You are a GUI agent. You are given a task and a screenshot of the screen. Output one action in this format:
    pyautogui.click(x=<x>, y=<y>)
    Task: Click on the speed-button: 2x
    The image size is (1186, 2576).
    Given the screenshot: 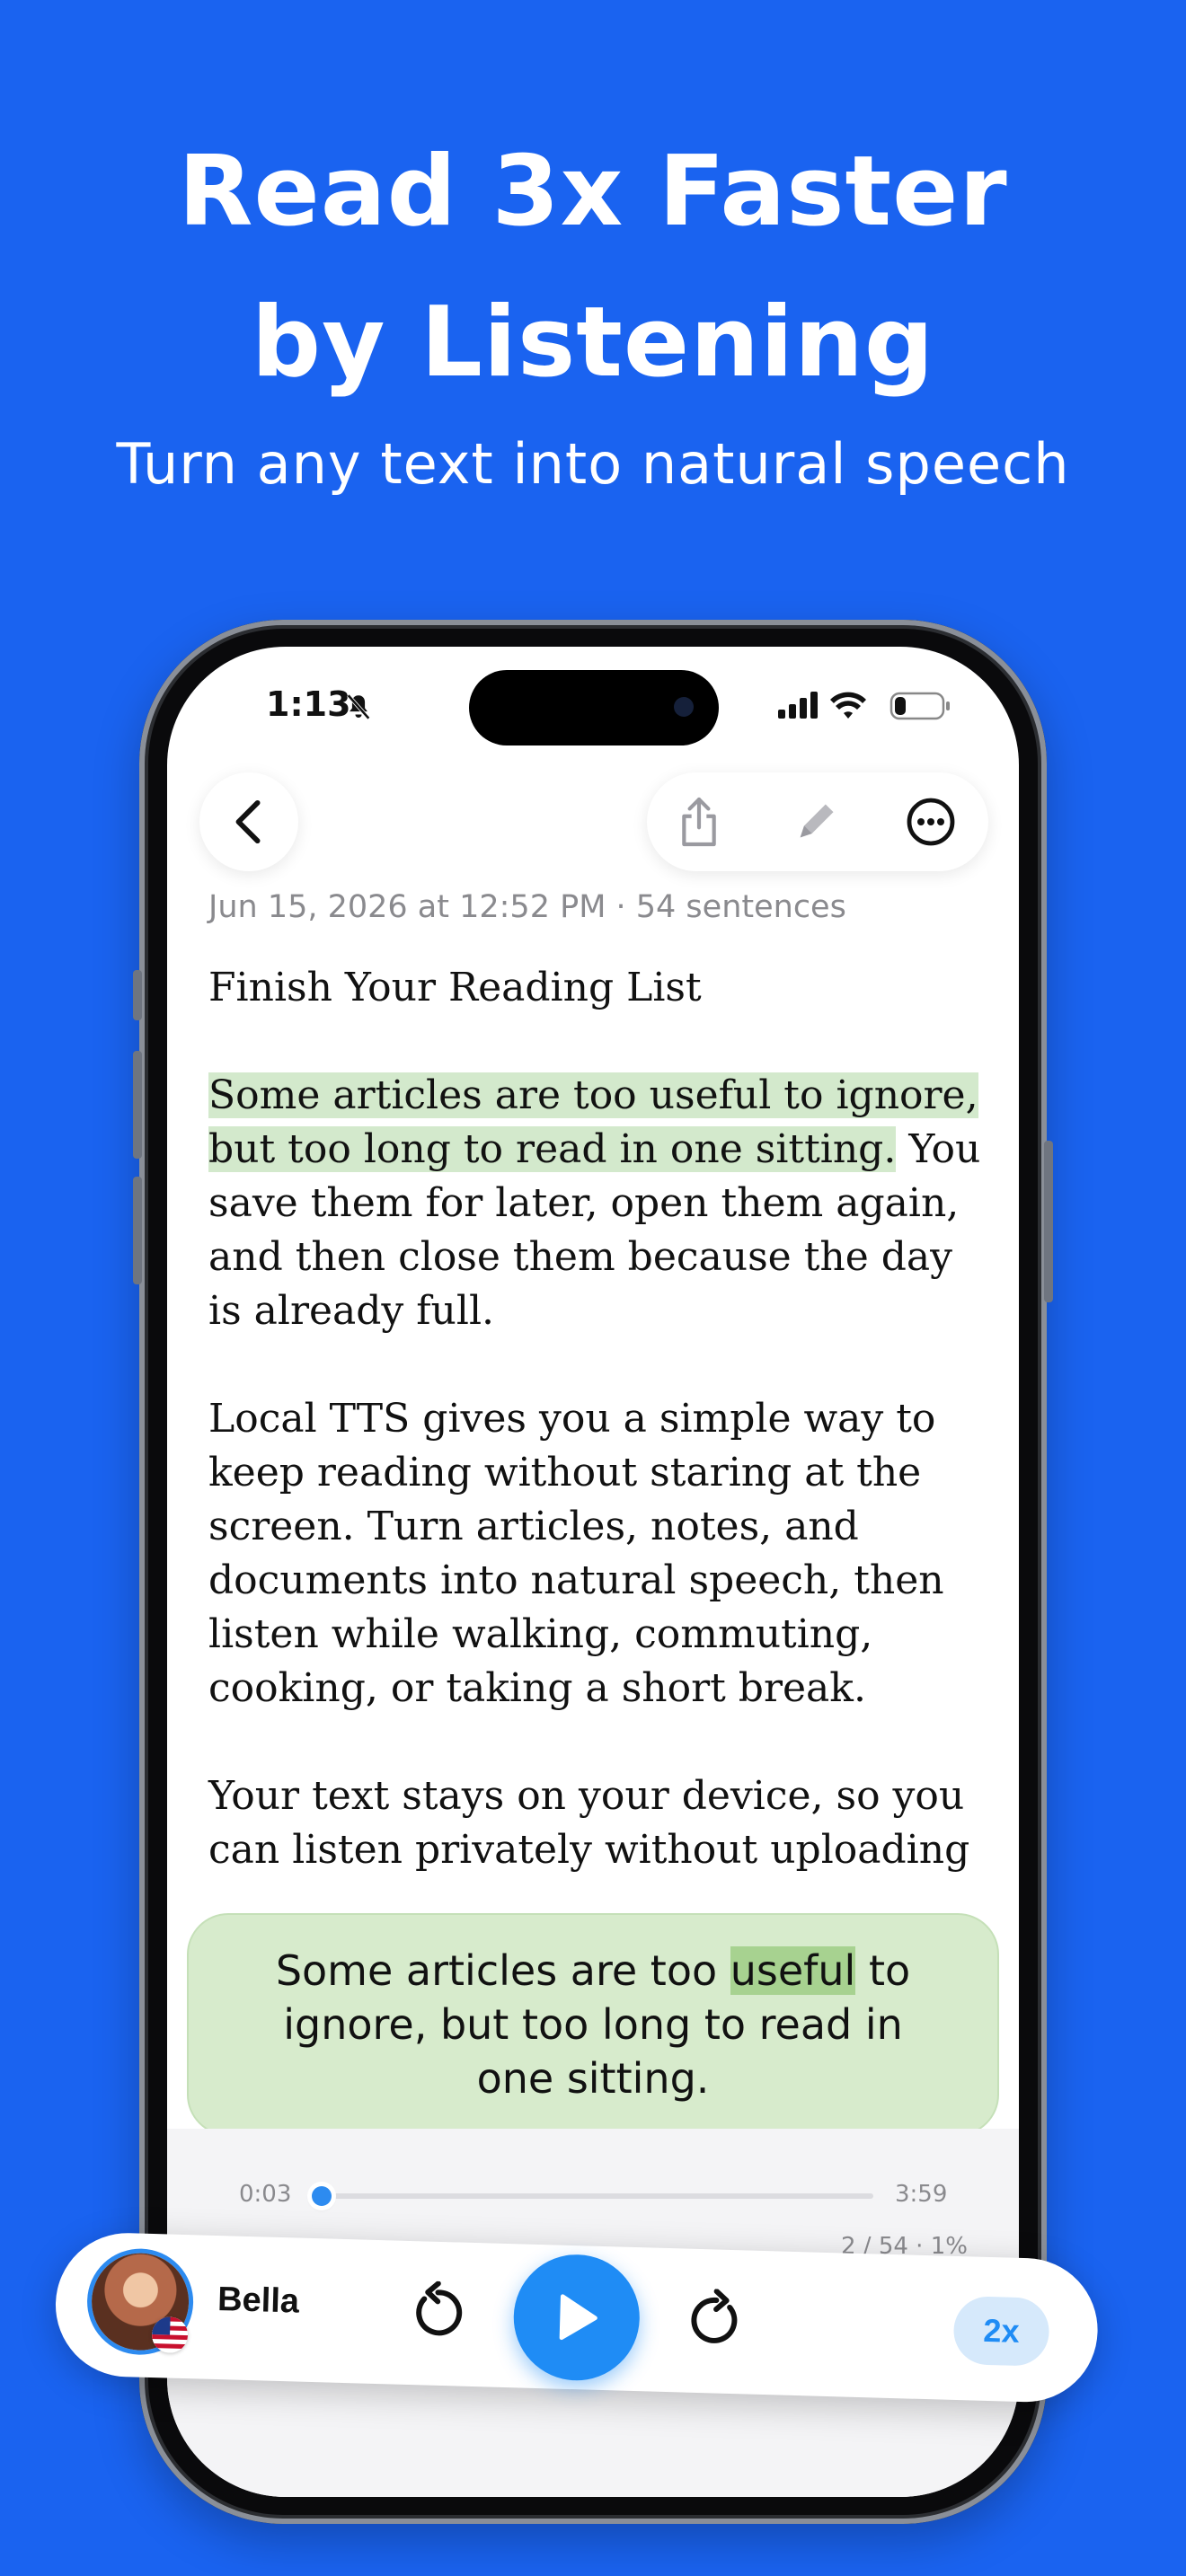 What is the action you would take?
    pyautogui.click(x=1001, y=2331)
    